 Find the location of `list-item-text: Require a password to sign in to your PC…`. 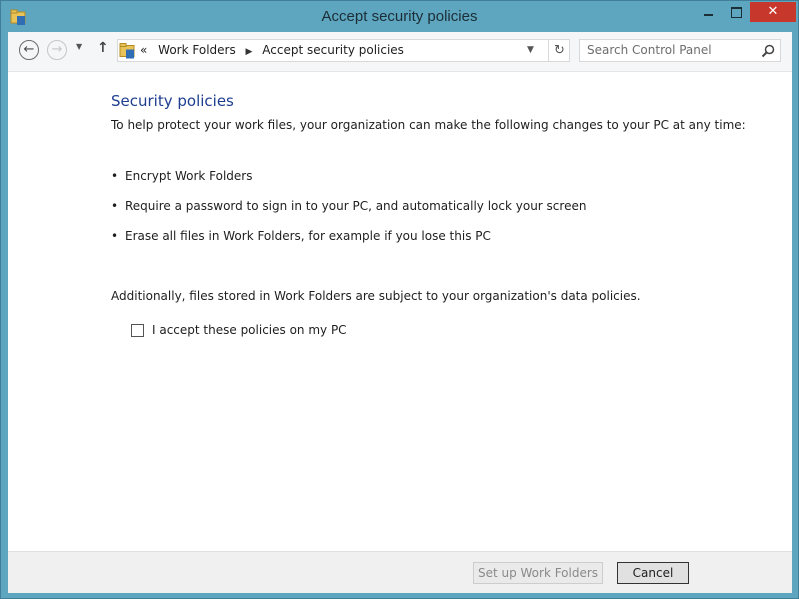

list-item-text: Require a password to sign in to your PC… is located at coordinates (356, 206).